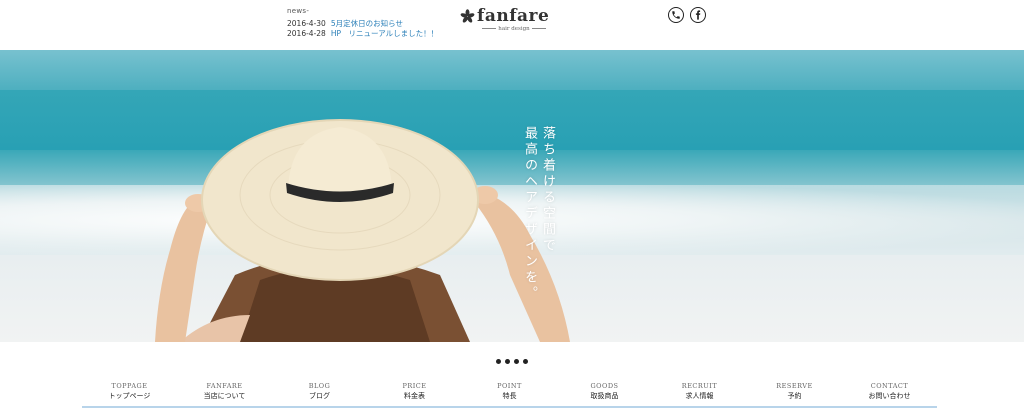 The width and height of the screenshot is (1024, 418). I want to click on nav-item-contact: CONTACT お問い合わせ, so click(889, 395).